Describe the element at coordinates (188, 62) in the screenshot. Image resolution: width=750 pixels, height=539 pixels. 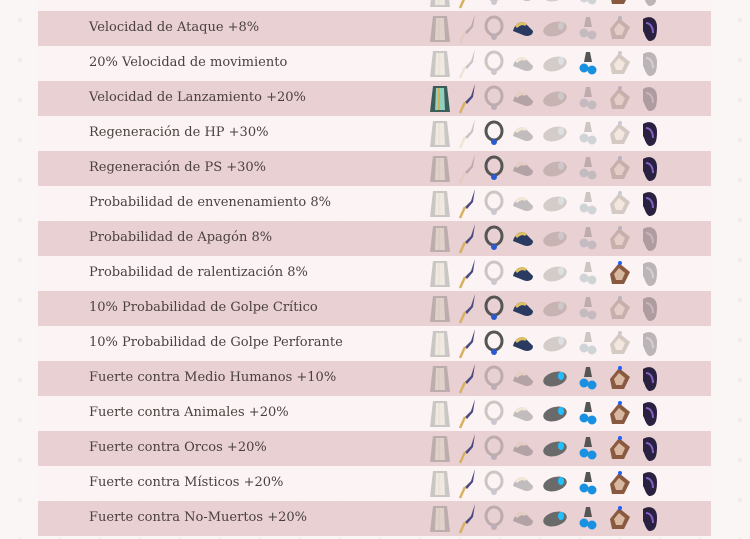
I see `bonus-label: 20% Velocidad de movimiento` at that location.